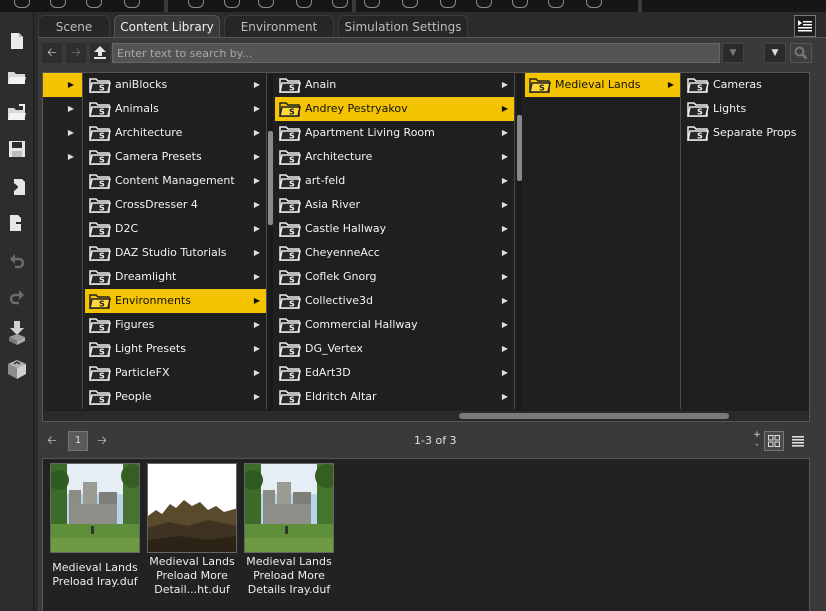 The height and width of the screenshot is (611, 826). What do you see at coordinates (175, 373) in the screenshot?
I see `folder-row: S ParticleFX ▶` at bounding box center [175, 373].